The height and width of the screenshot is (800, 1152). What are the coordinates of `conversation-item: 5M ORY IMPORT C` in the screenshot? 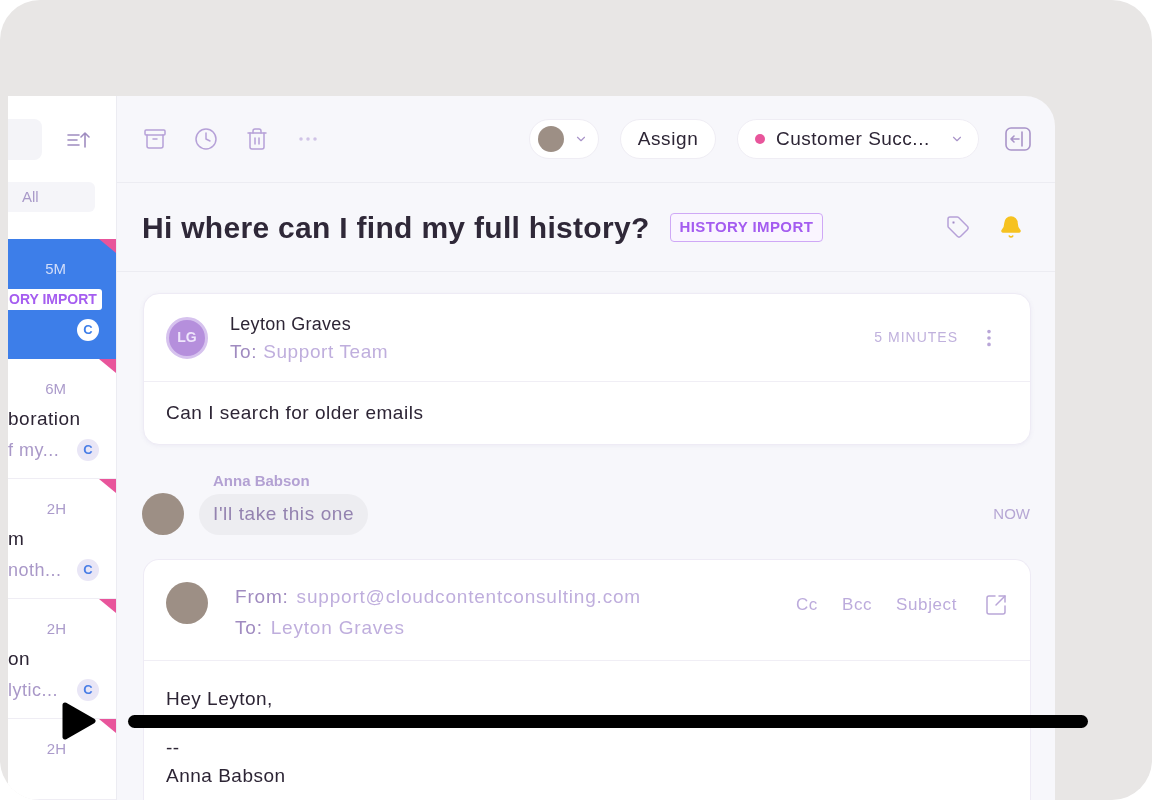 It's located at (62, 299).